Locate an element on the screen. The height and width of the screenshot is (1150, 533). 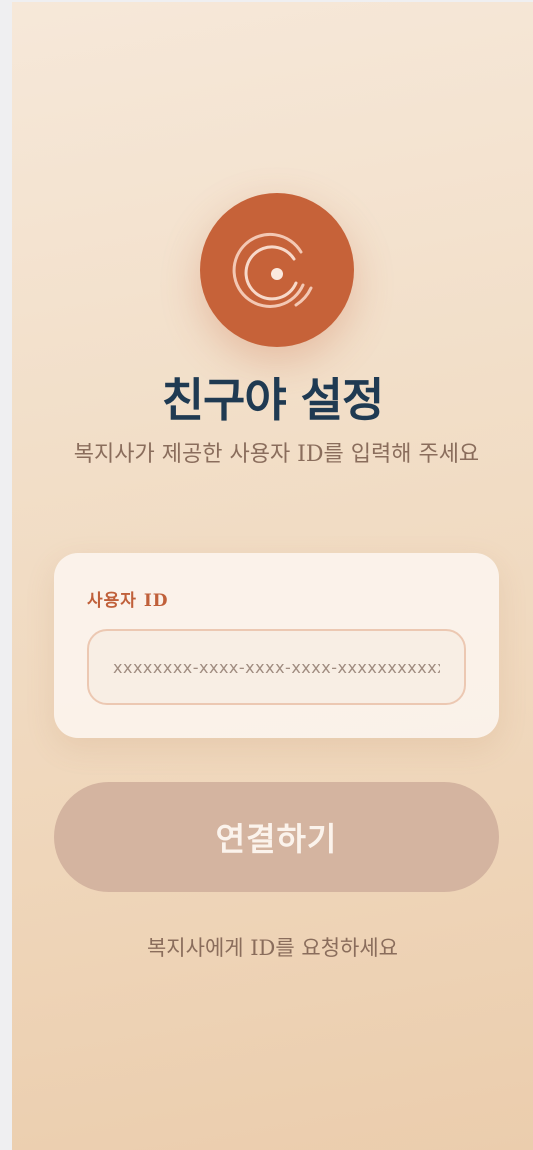
app-logo is located at coordinates (277, 270).